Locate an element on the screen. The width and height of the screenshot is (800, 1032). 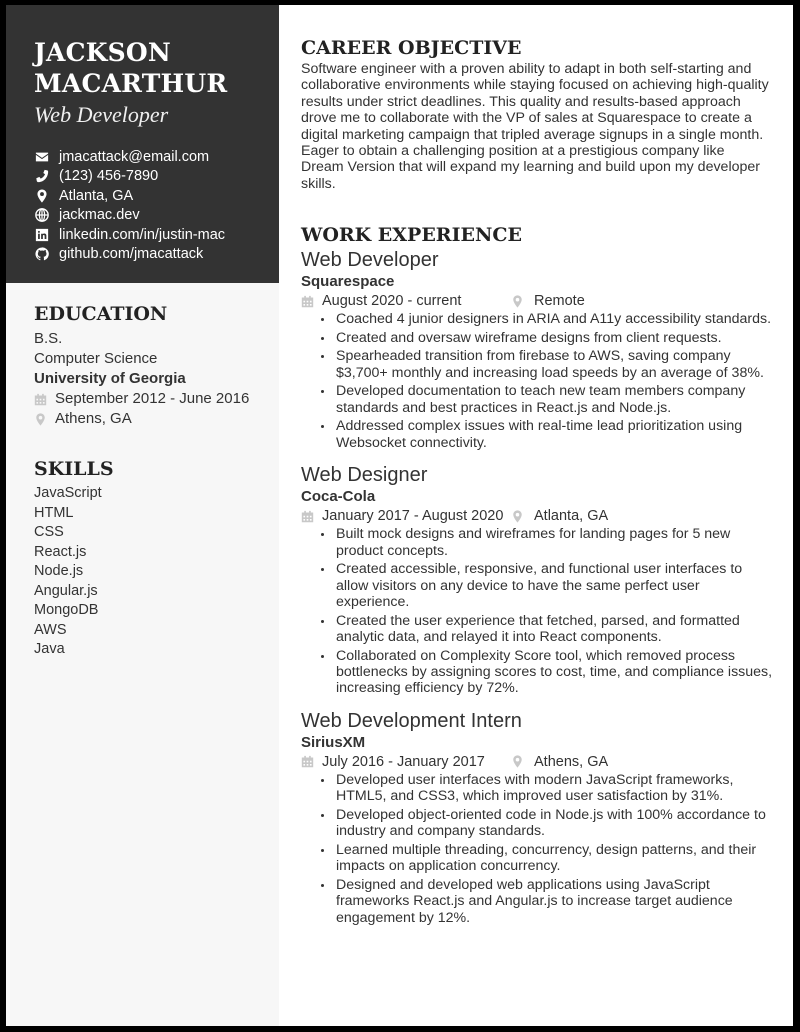
job-location-text: Remote is located at coordinates (559, 301).